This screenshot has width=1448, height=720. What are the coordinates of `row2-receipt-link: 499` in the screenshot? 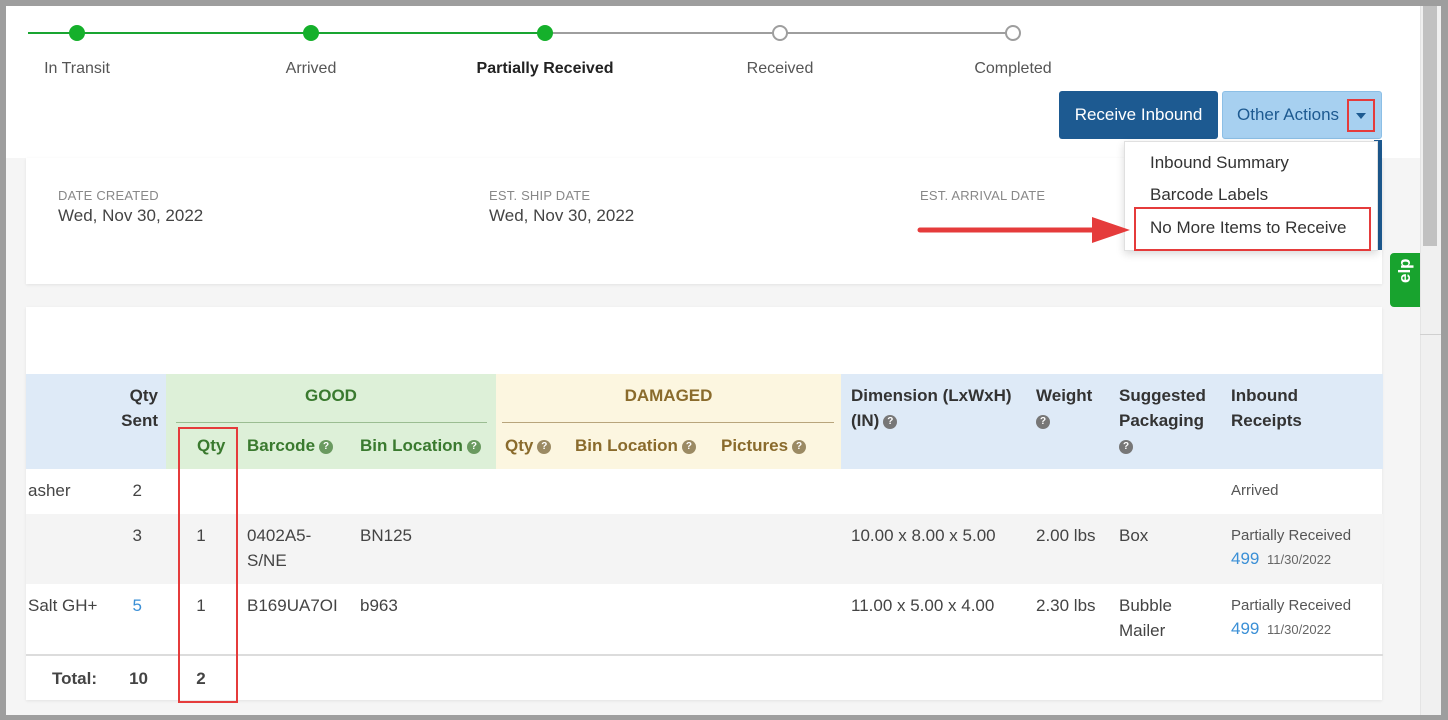 It's located at (1245, 558).